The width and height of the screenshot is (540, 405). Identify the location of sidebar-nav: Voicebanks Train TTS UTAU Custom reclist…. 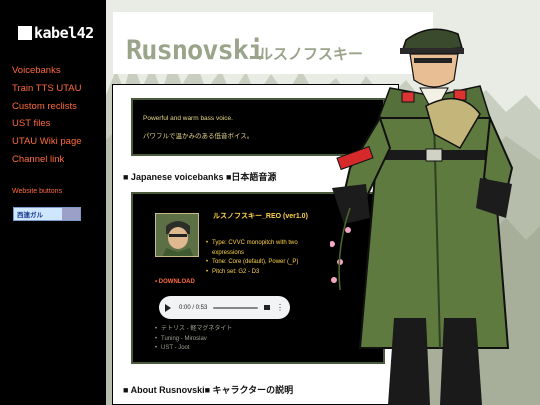
(47, 115).